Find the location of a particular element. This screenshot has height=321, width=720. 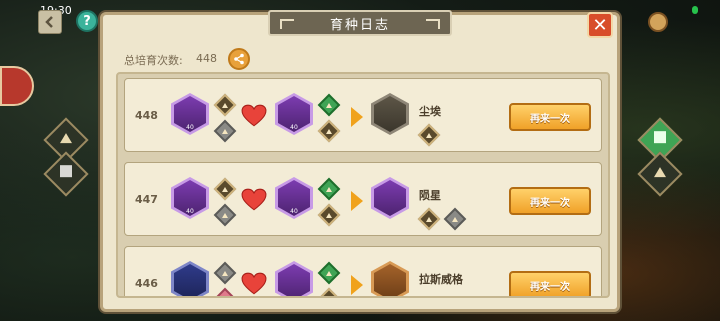

parent2-portrait is located at coordinates (294, 278).